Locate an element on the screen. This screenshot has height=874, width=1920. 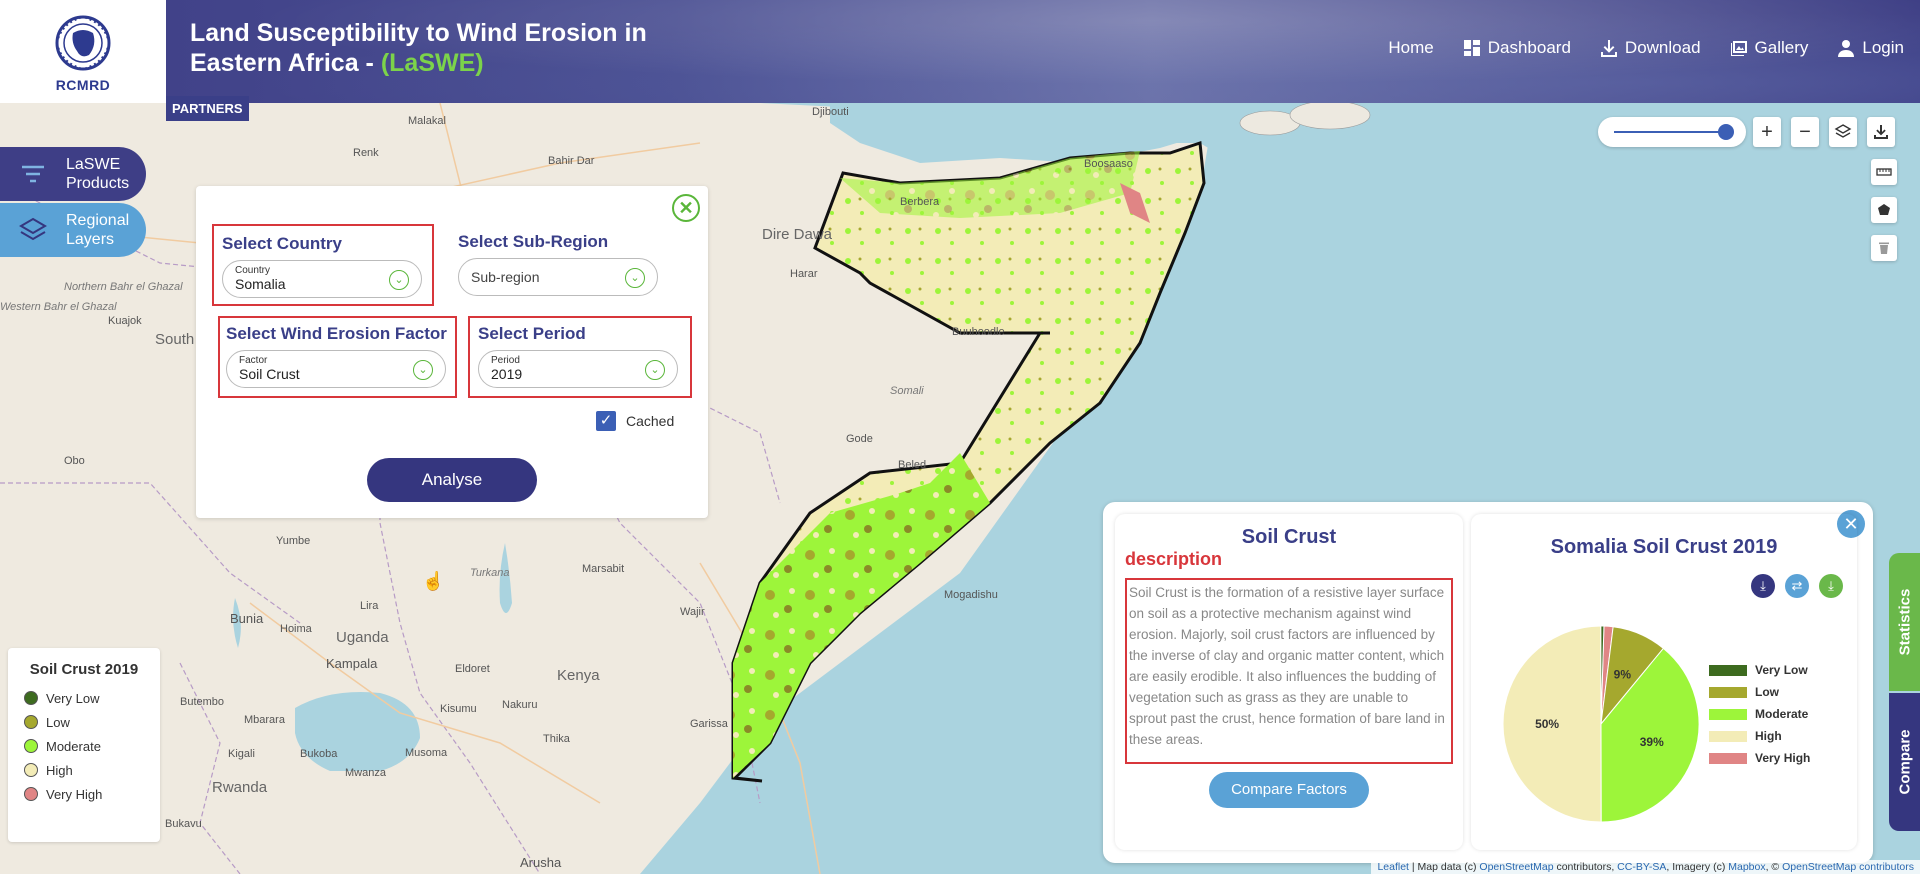
laswe-products-label: LaSWE Products is located at coordinates (98, 174).